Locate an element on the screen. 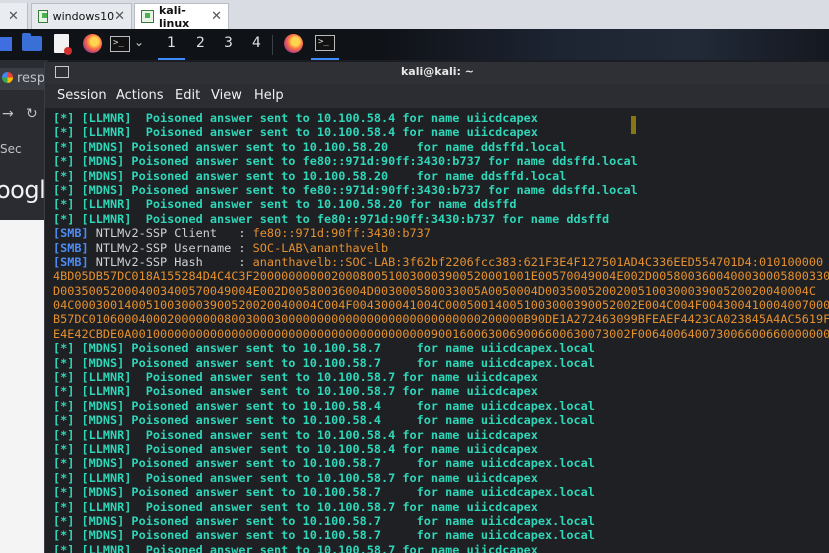 This screenshot has height=553, width=829. text-editor-icon is located at coordinates (63, 44).